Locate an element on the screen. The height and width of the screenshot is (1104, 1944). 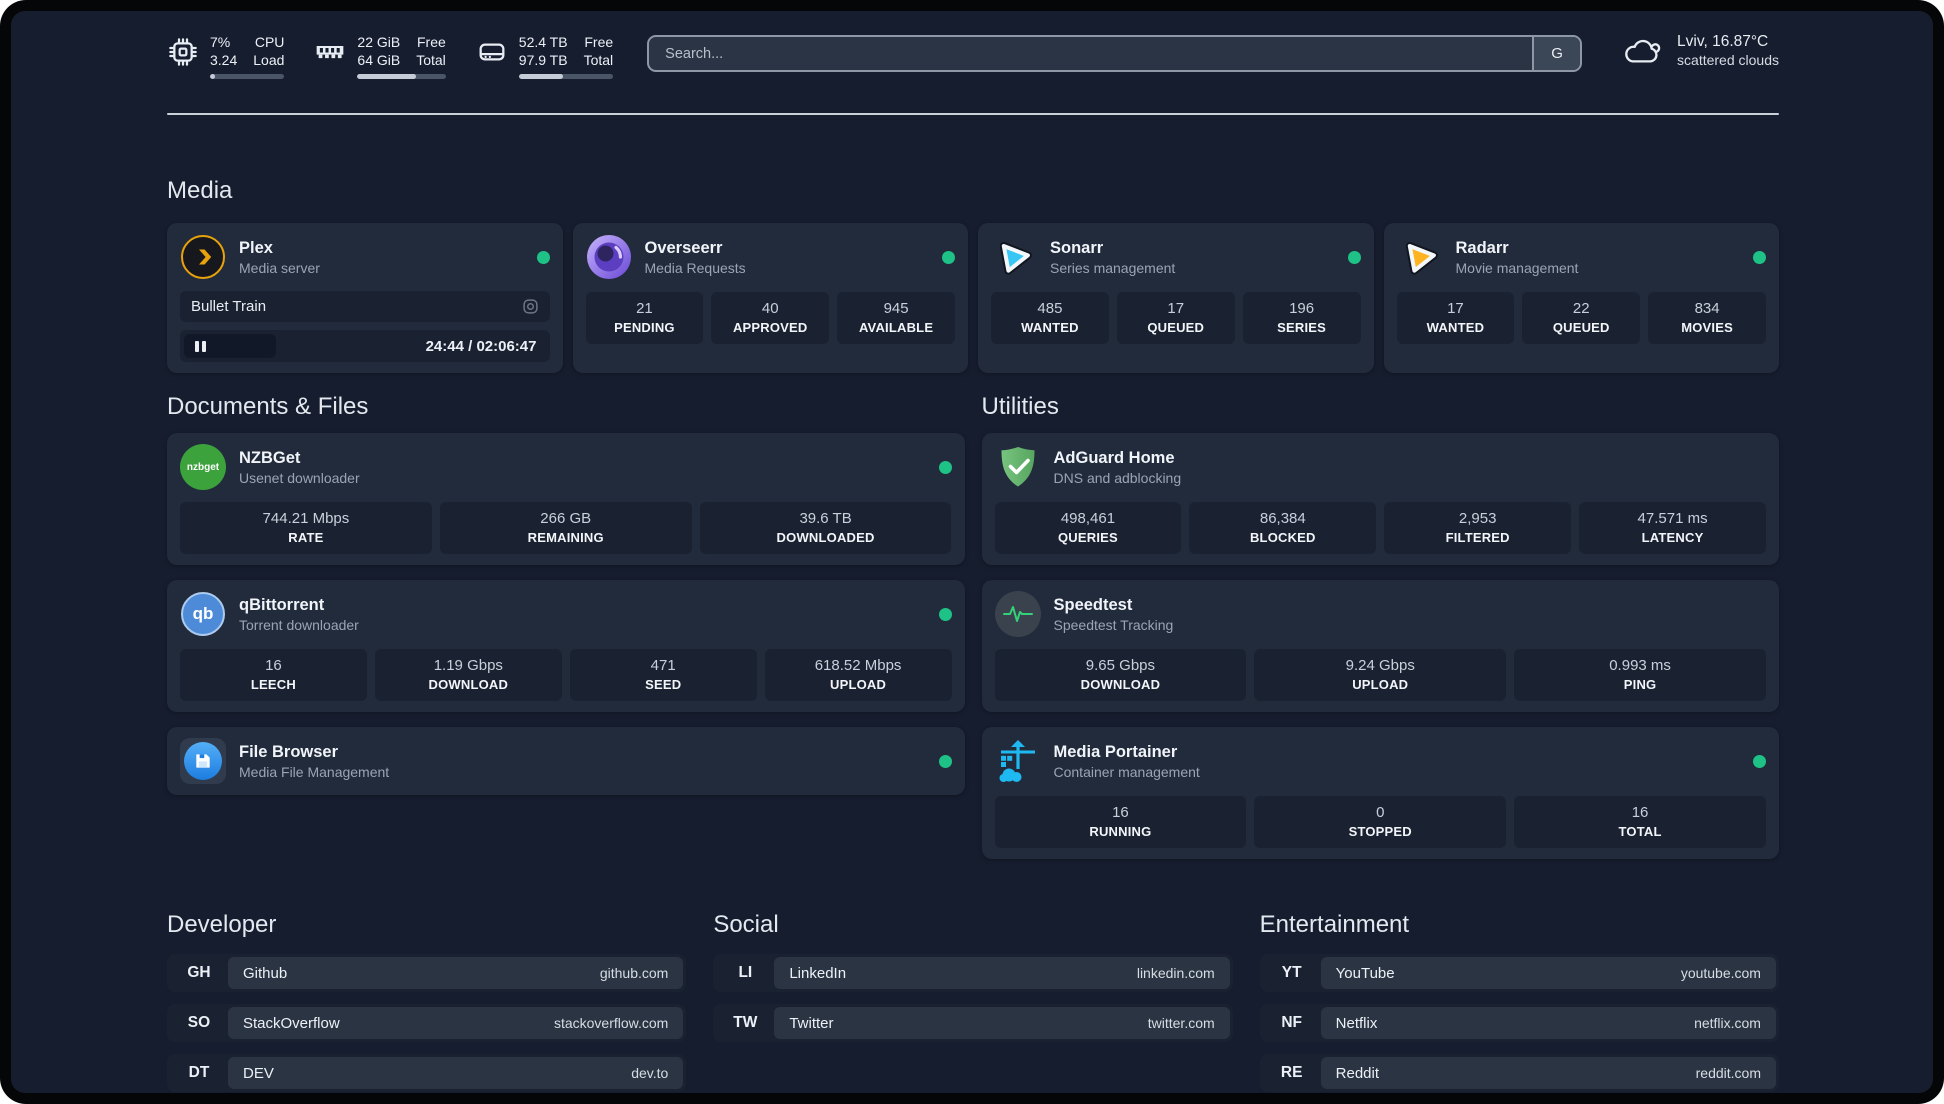
disk-values: 52.4 TB 97.9 TB is located at coordinates (543, 51).